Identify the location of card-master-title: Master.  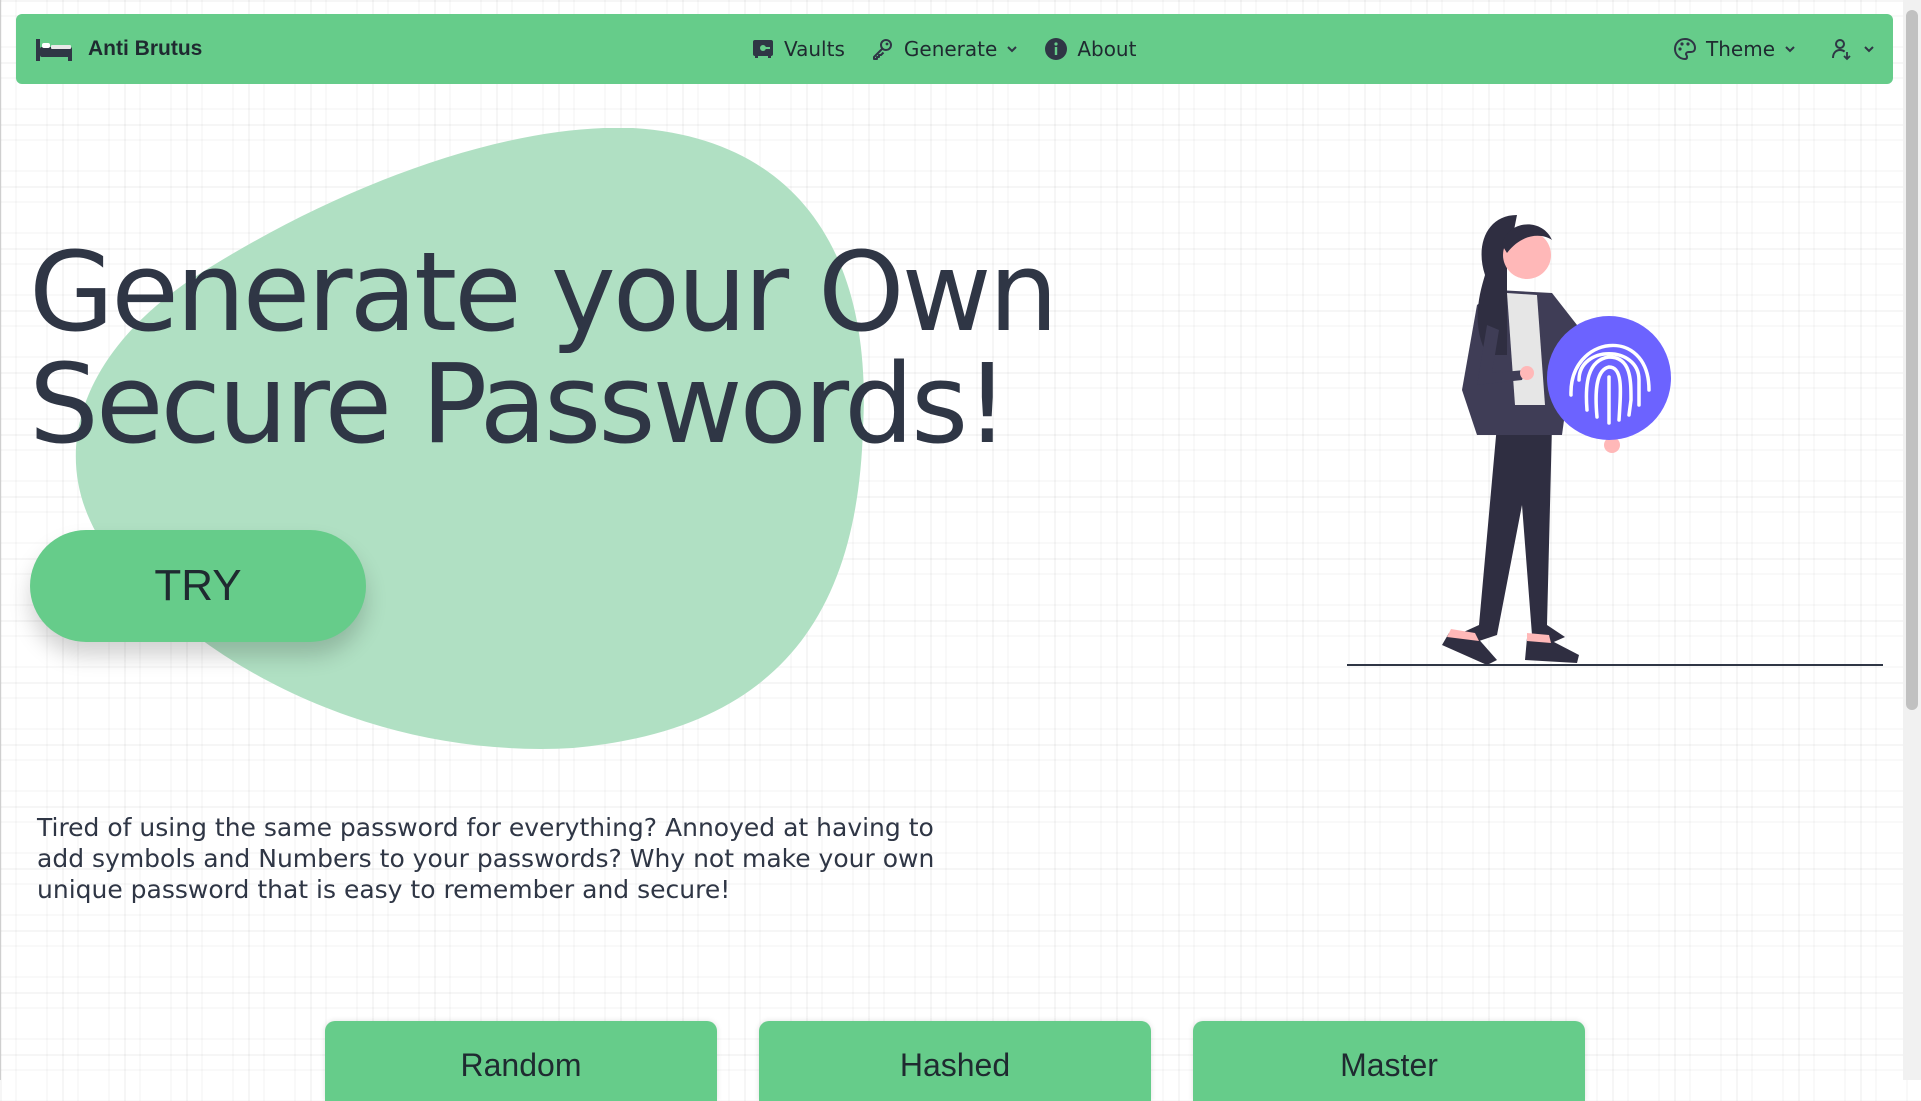
(1389, 1065).